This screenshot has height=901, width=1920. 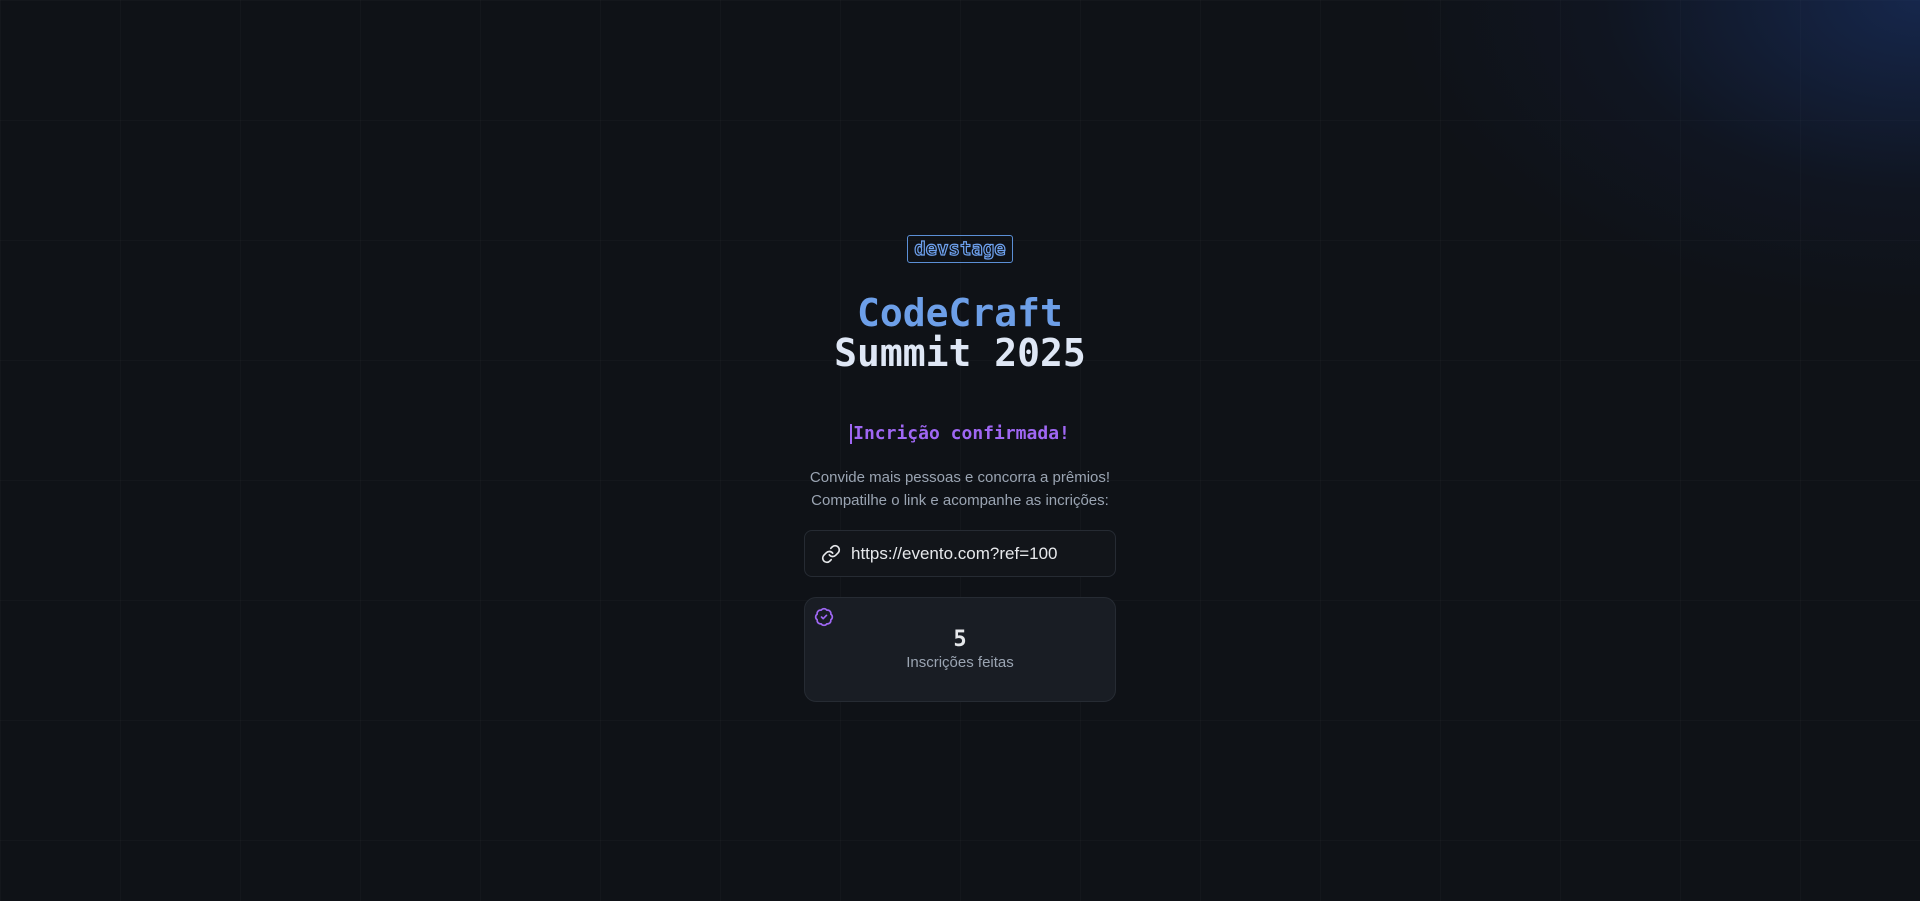 I want to click on logo-text: devstage, so click(x=960, y=248).